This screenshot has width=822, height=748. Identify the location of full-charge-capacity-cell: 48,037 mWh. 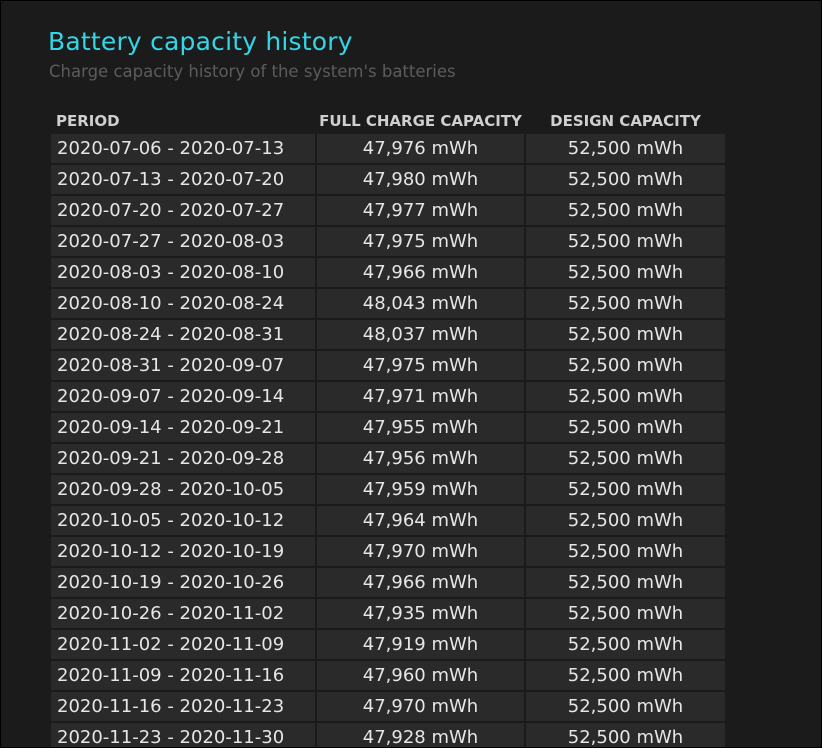
(420, 334).